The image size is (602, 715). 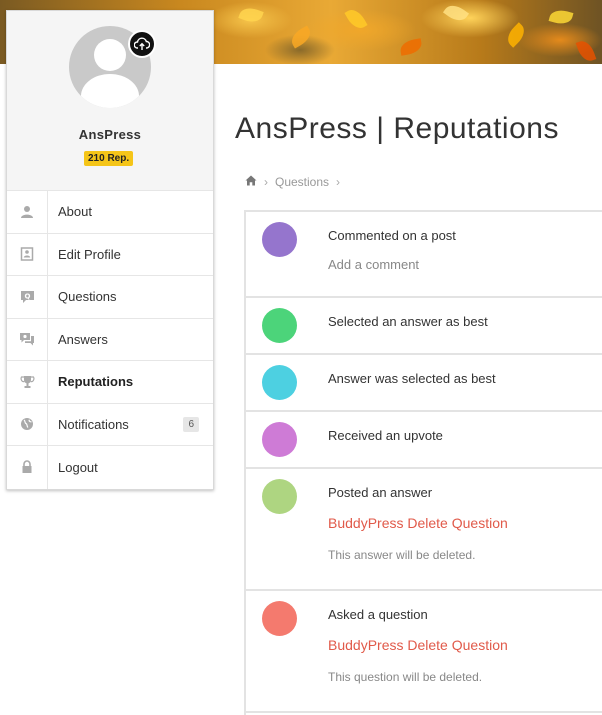 What do you see at coordinates (110, 134) in the screenshot?
I see `profile-name: AnsPress` at bounding box center [110, 134].